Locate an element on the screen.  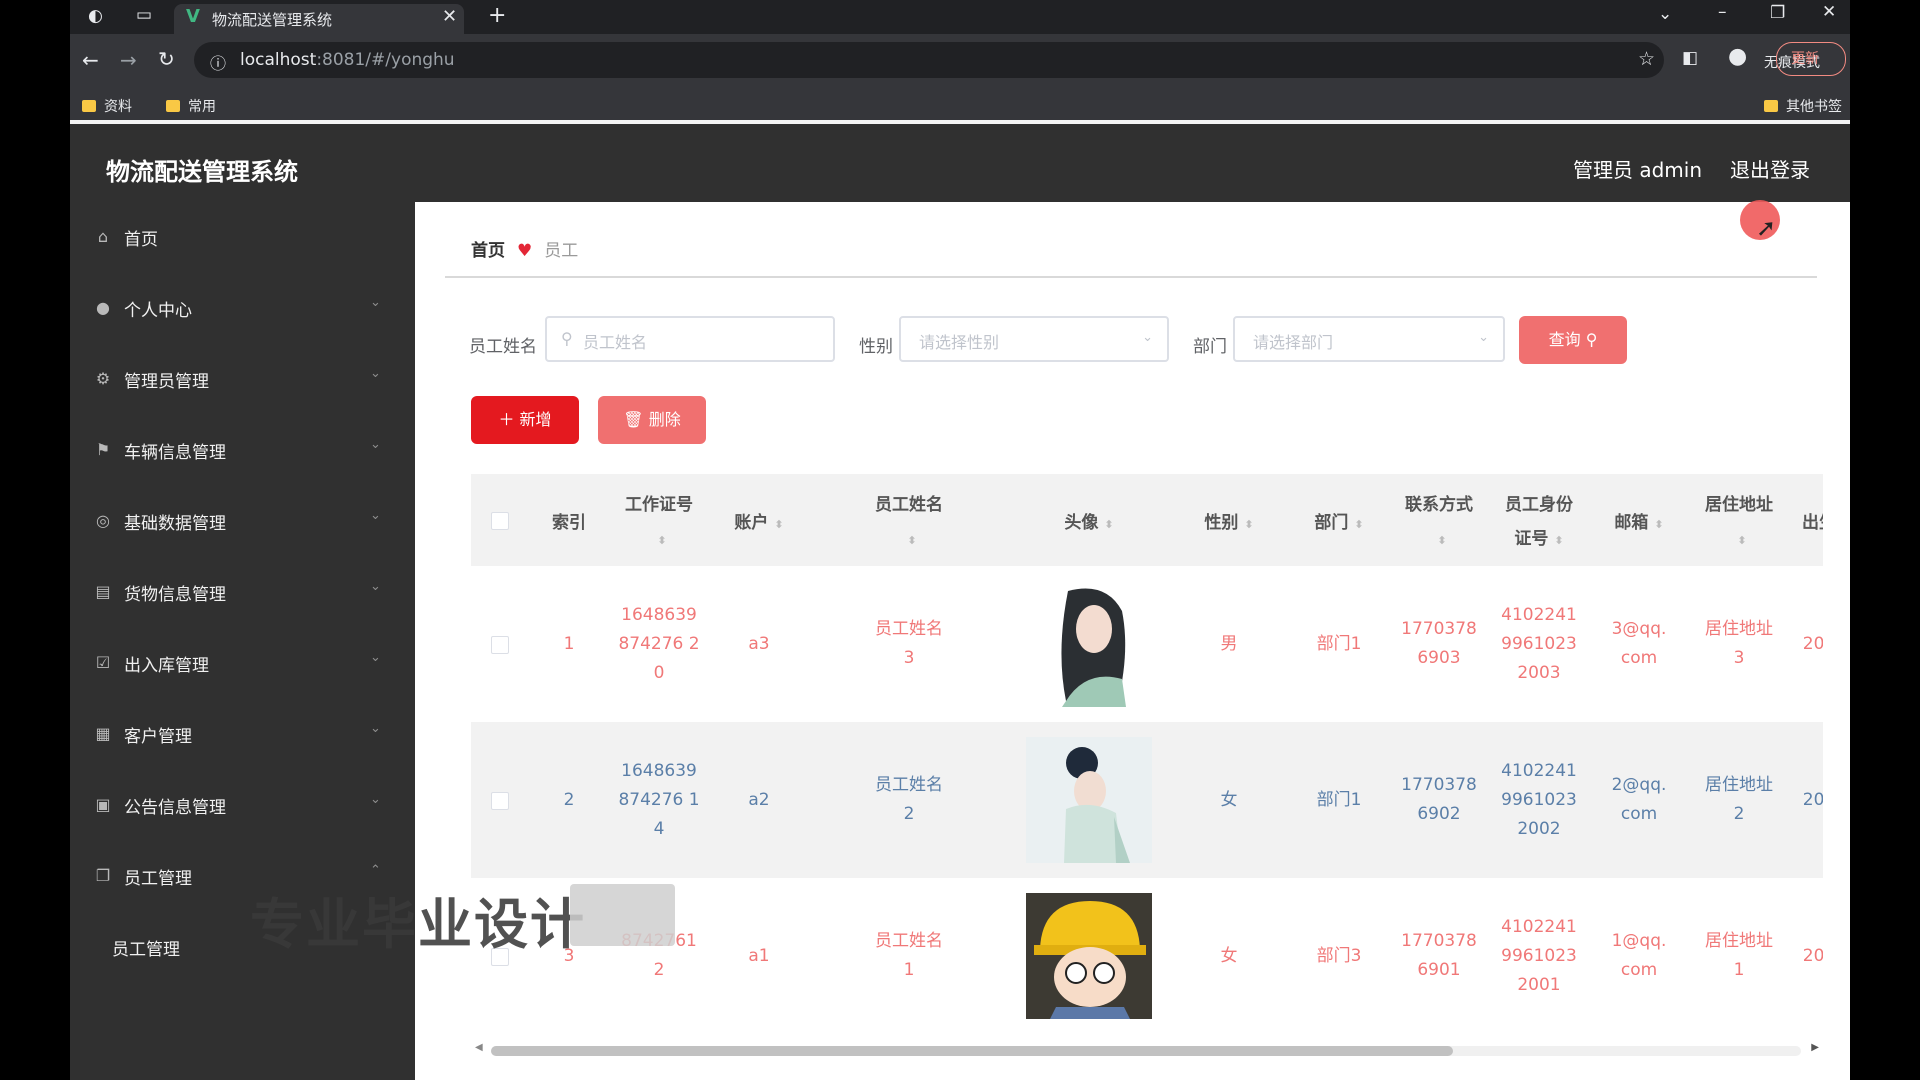
search-icon: ⚲ is located at coordinates (567, 338).